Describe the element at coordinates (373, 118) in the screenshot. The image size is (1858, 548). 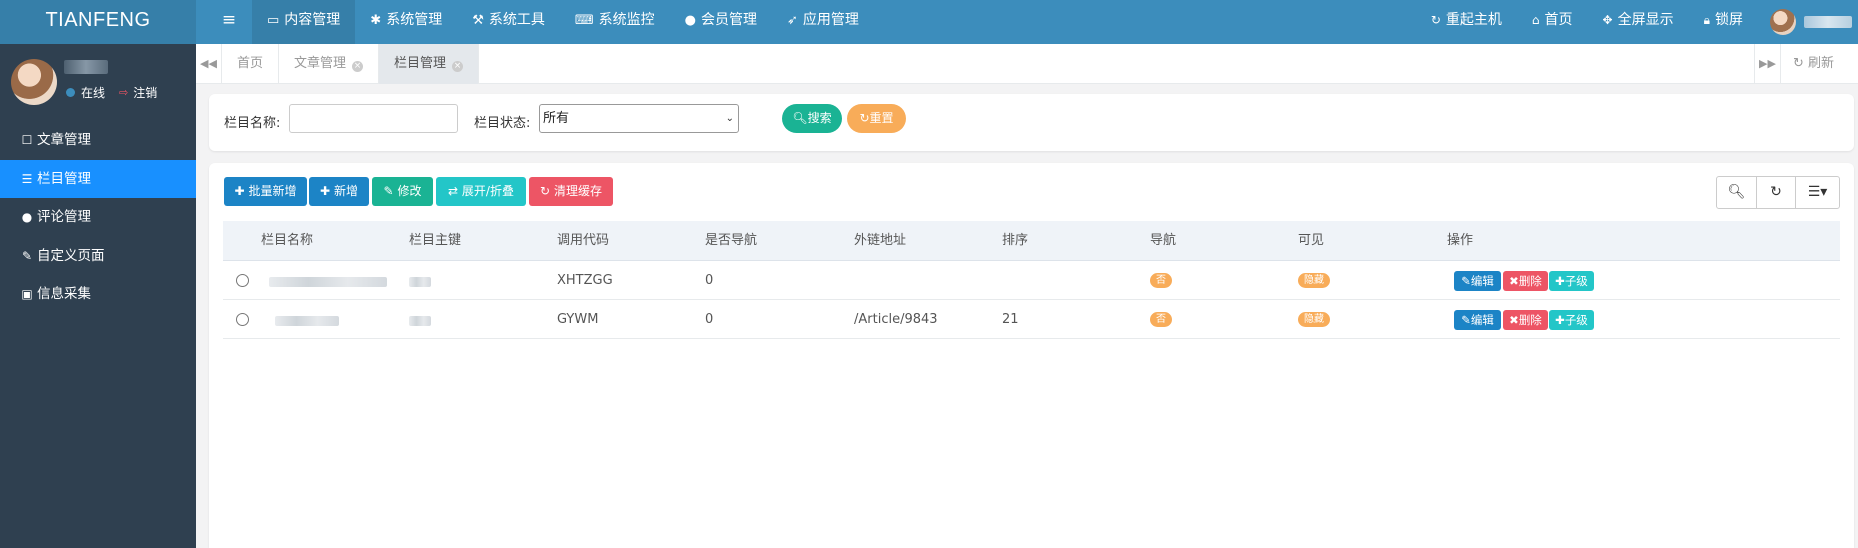
I see `column-name-input` at that location.